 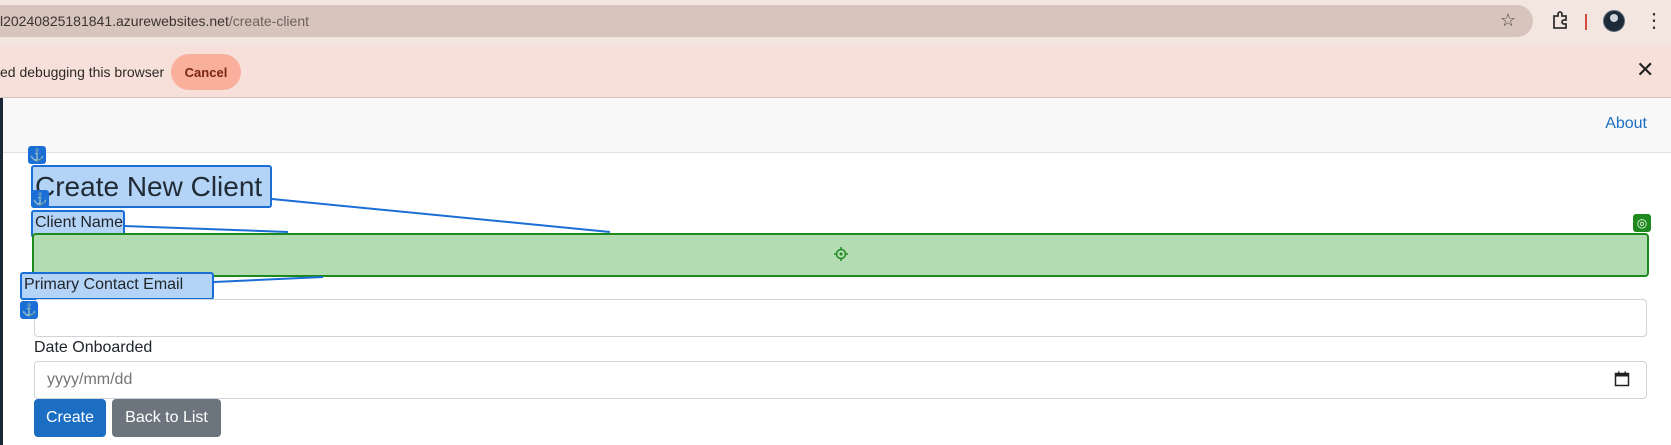 I want to click on close-icon: ✕, so click(x=1645, y=70).